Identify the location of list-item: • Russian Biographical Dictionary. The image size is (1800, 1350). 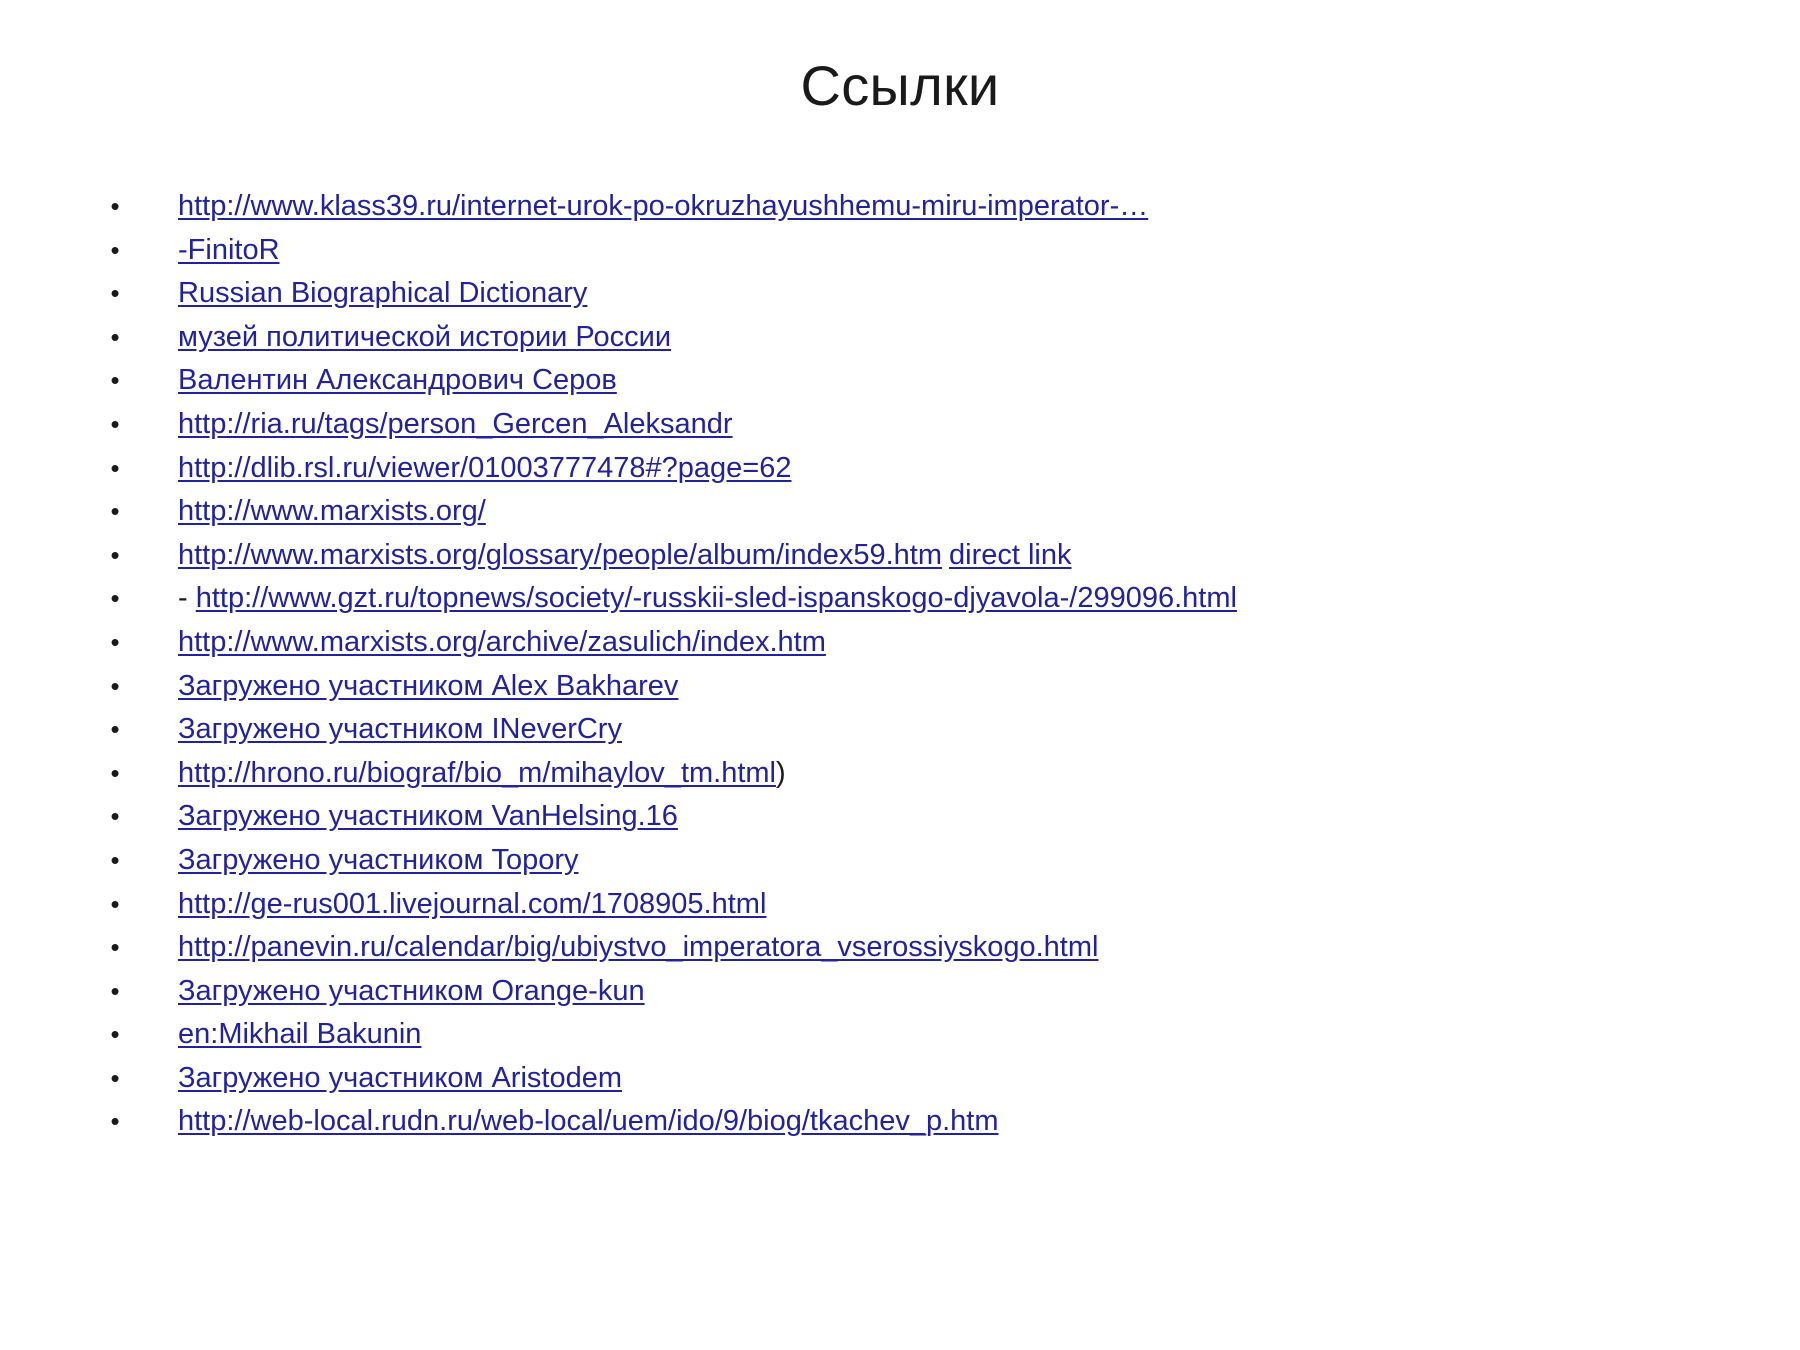
(900, 294).